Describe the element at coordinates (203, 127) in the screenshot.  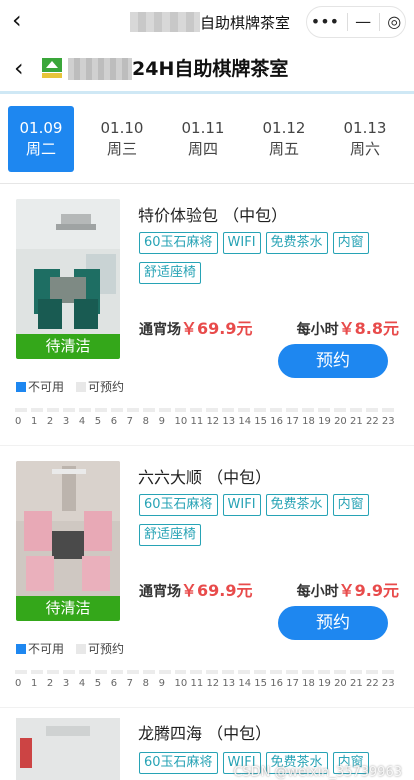
I see `date-label: 01.11` at that location.